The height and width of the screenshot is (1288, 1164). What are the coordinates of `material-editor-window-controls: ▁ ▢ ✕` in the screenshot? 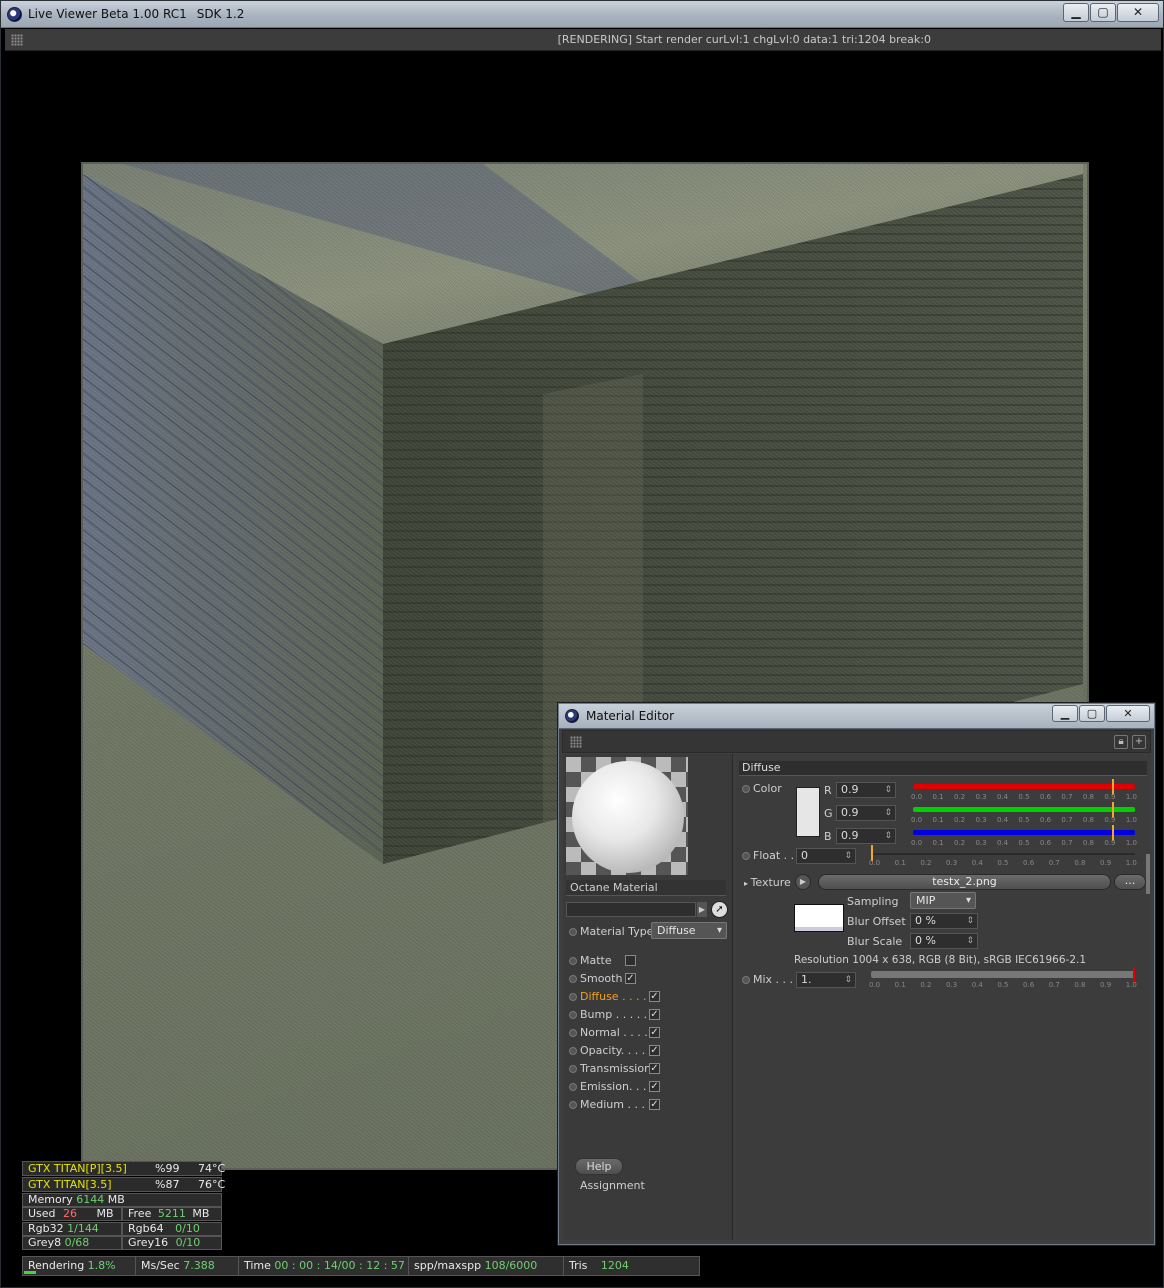 It's located at (1101, 713).